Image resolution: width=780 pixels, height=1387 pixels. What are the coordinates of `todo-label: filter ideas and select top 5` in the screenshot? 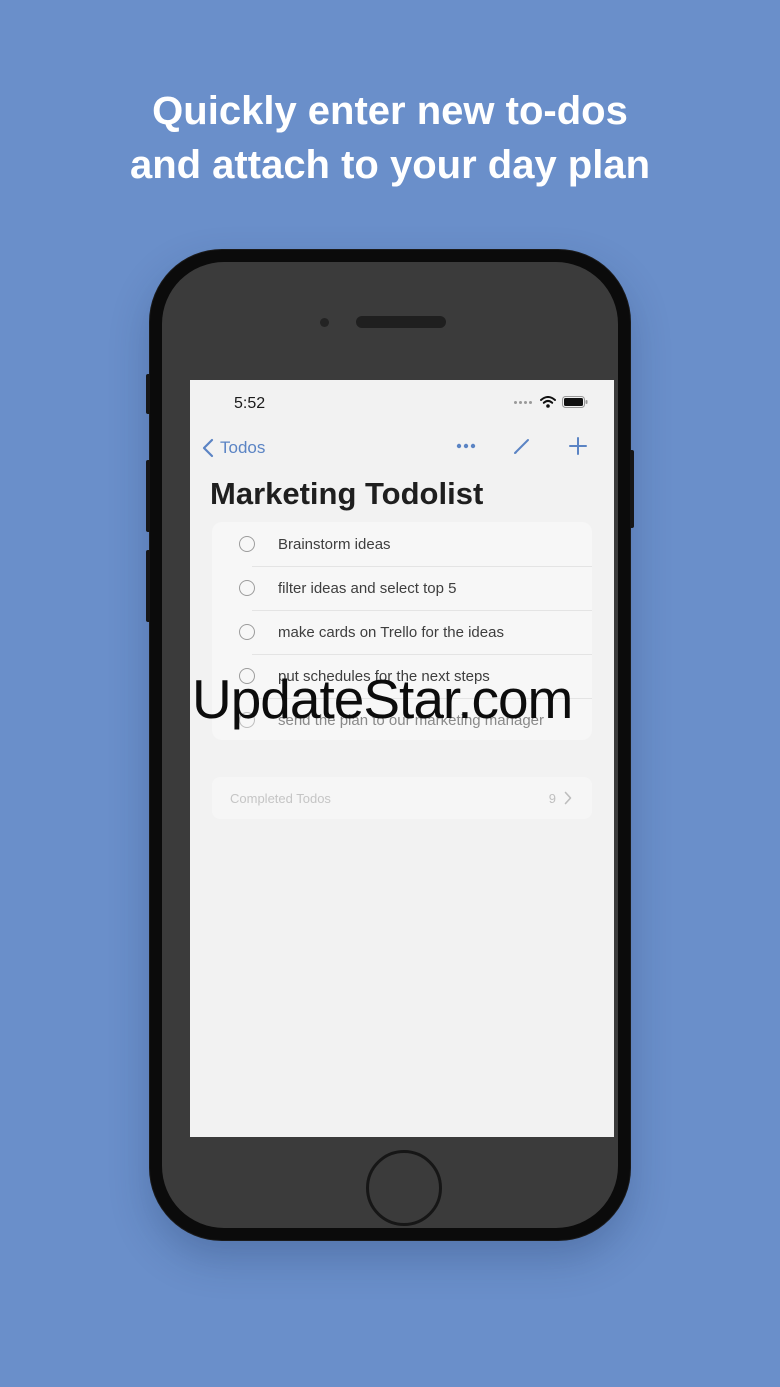 It's located at (367, 588).